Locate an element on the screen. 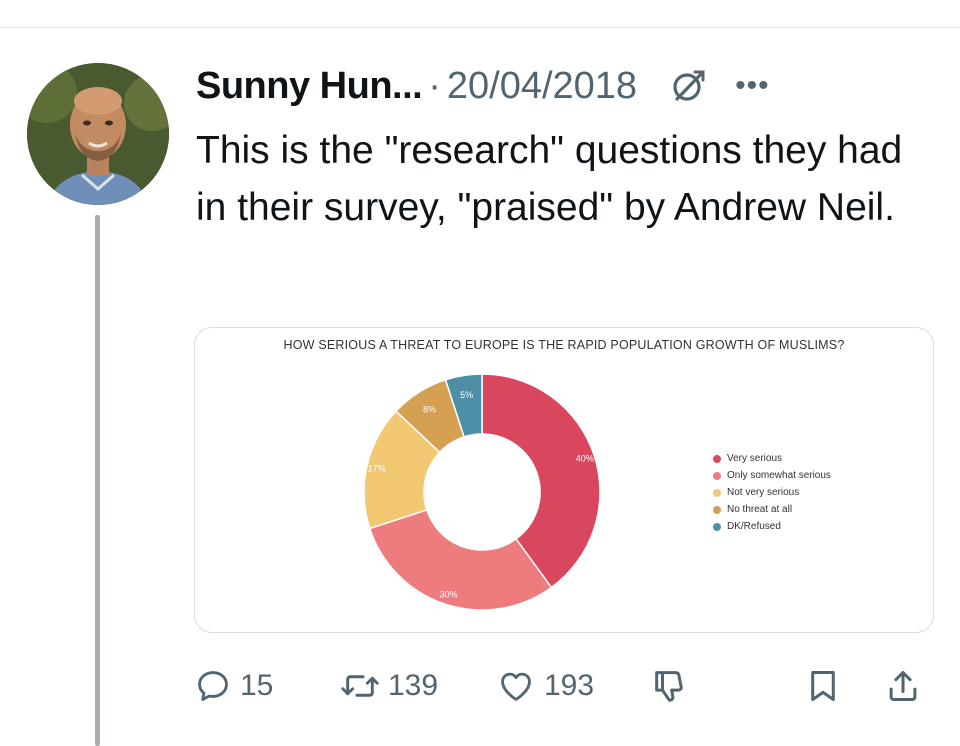  slice-label: 40% is located at coordinates (585, 459).